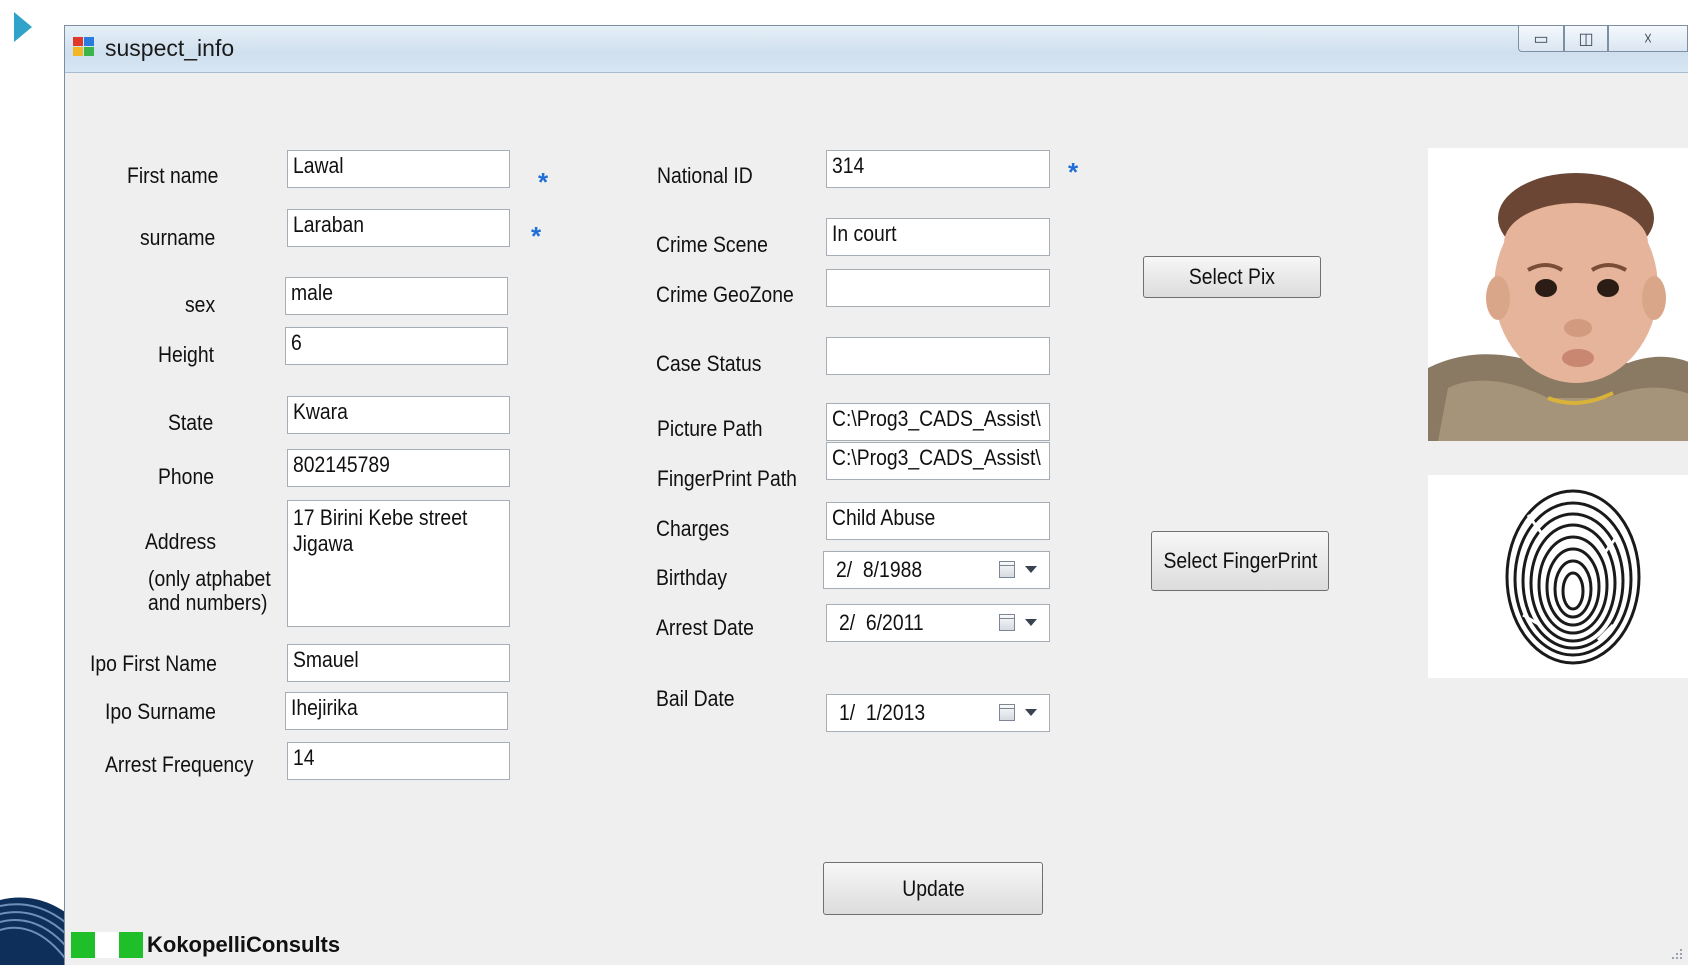  Describe the element at coordinates (881, 622) in the screenshot. I see `arrest-date-value: 2/ 6/2011` at that location.